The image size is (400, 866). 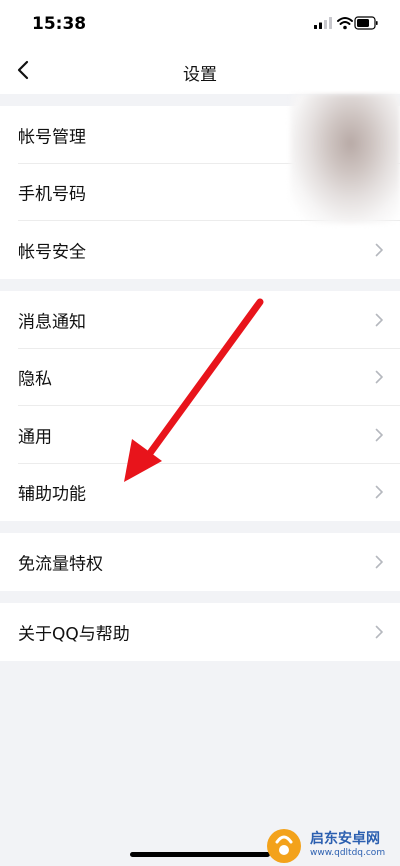 I want to click on status-icons, so click(x=346, y=24).